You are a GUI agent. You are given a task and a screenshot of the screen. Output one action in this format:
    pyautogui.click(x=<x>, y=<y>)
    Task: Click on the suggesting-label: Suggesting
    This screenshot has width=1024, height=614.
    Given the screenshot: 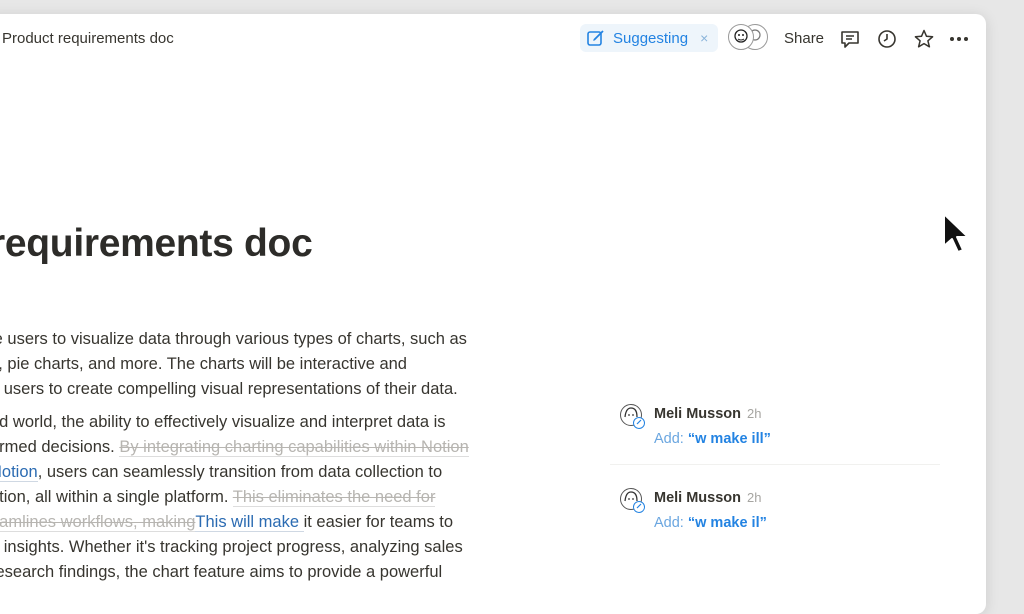 What is the action you would take?
    pyautogui.click(x=651, y=38)
    